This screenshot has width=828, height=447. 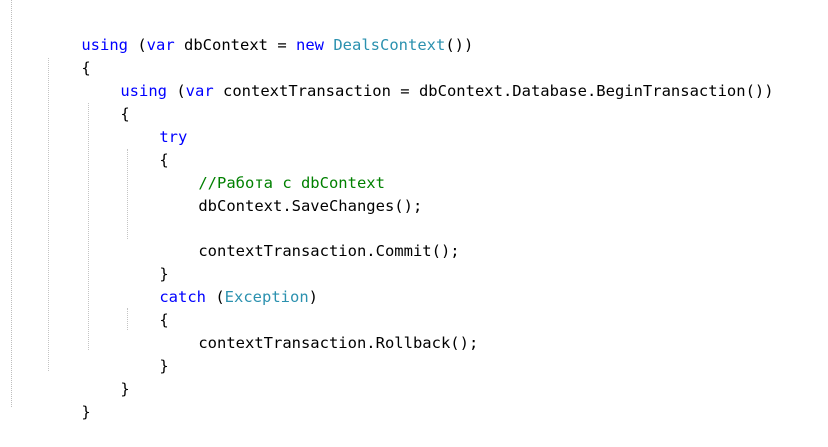 What do you see at coordinates (67, 55) in the screenshot?
I see `code-line-2: {` at bounding box center [67, 55].